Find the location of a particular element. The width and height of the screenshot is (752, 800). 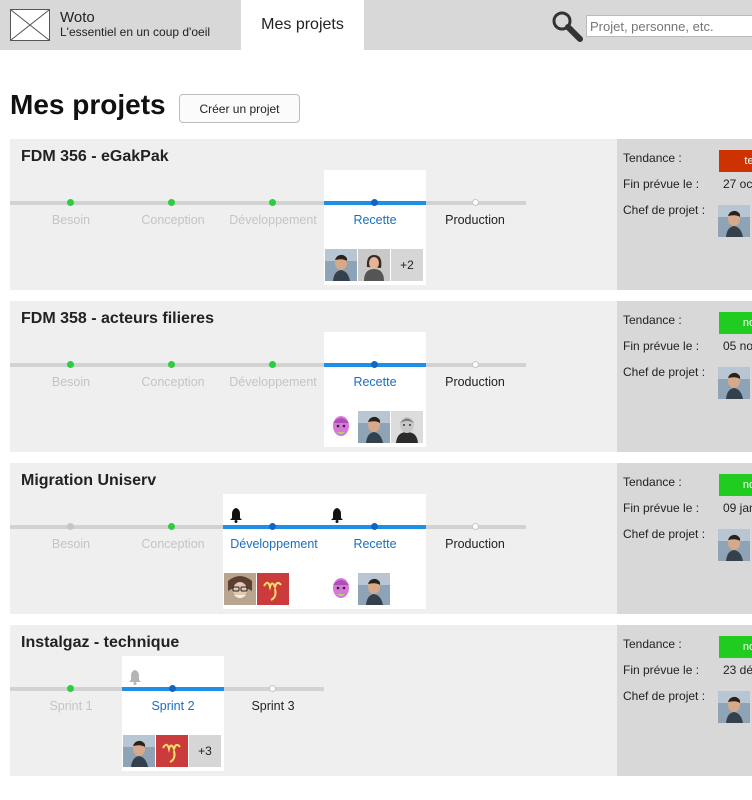

timeline-track-current is located at coordinates (324, 527).